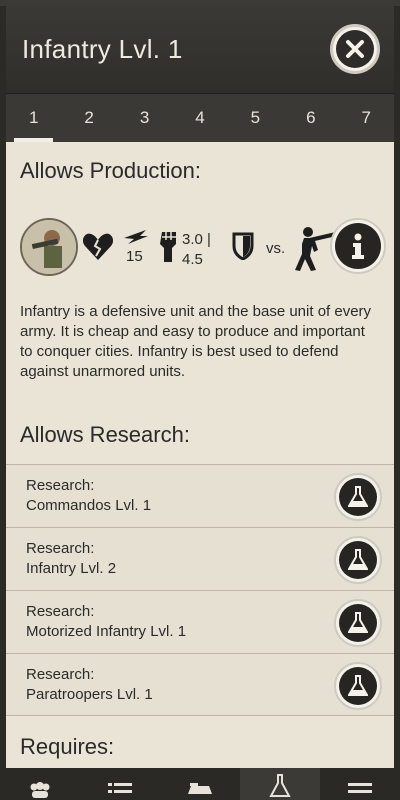  I want to click on bottom-nav, so click(200, 784).